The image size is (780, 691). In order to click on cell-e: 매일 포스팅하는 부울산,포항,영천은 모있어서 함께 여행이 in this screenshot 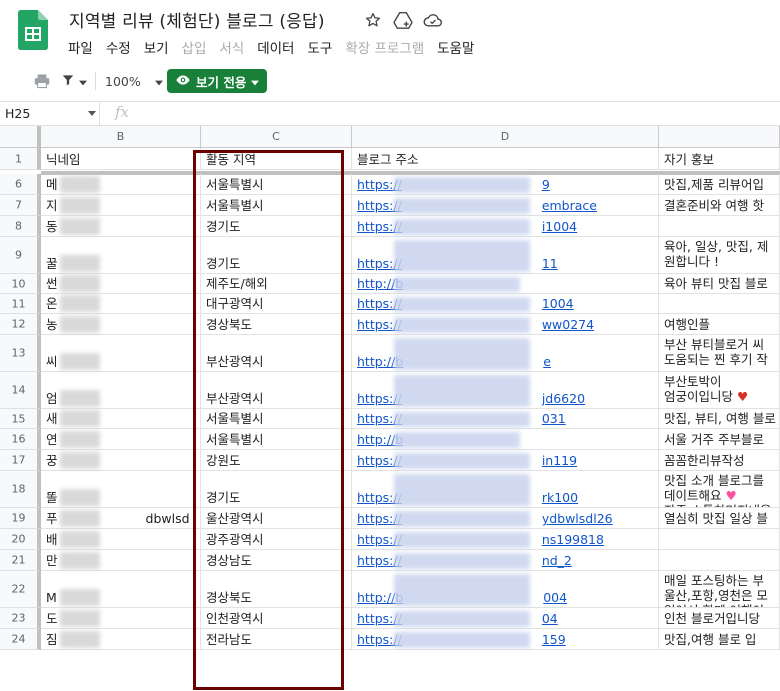, I will do `click(719, 589)`.